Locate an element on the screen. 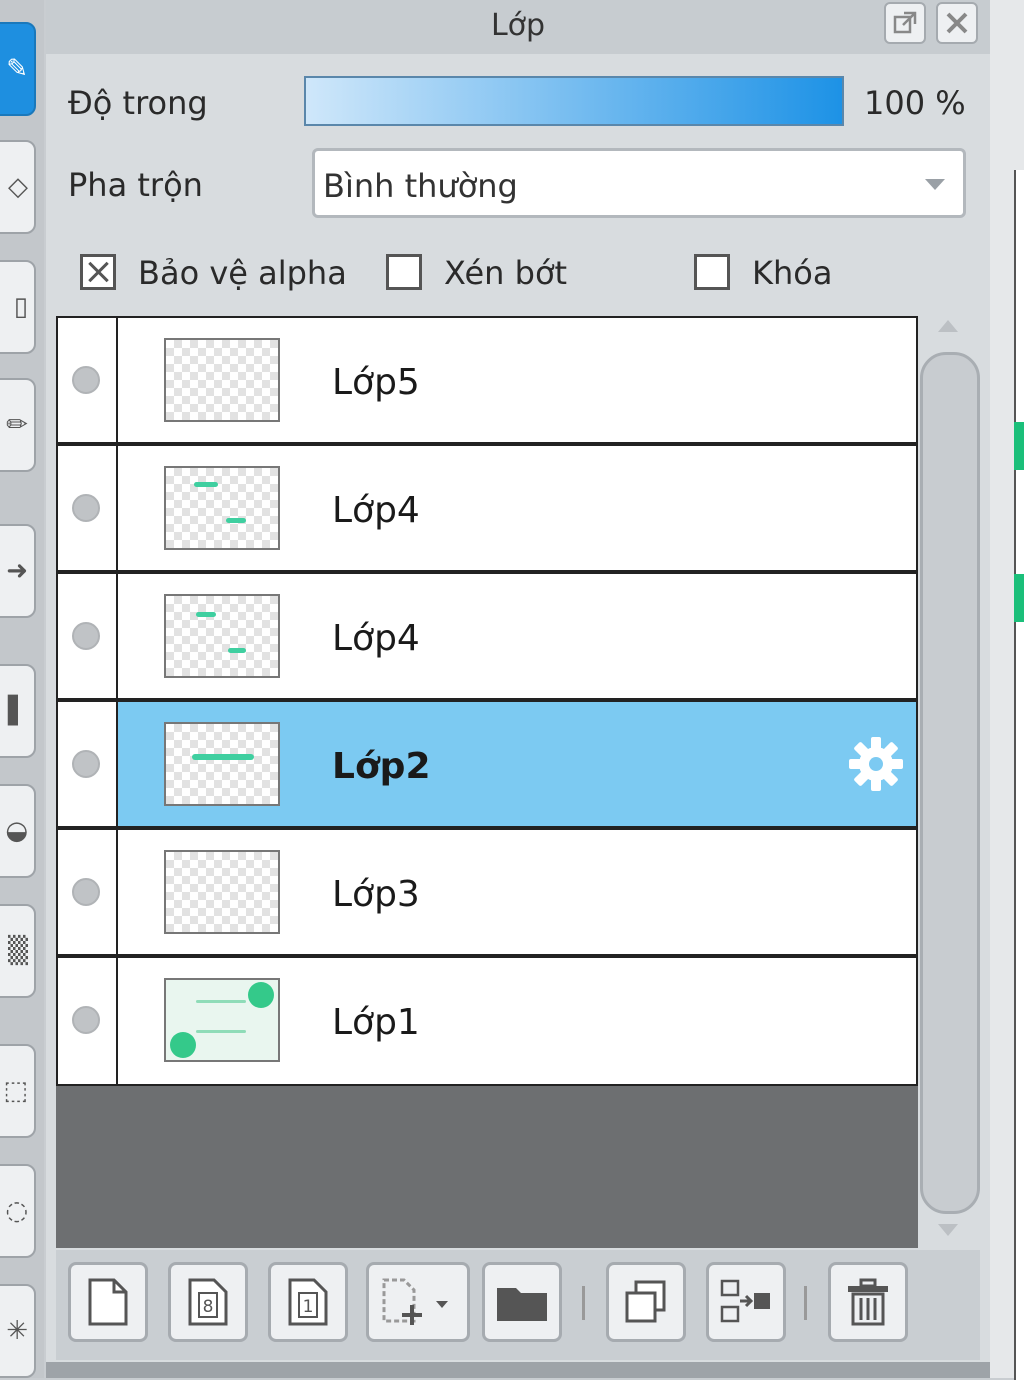 The width and height of the screenshot is (1024, 1380). new-8bit-layer-button: 8 is located at coordinates (208, 1302).